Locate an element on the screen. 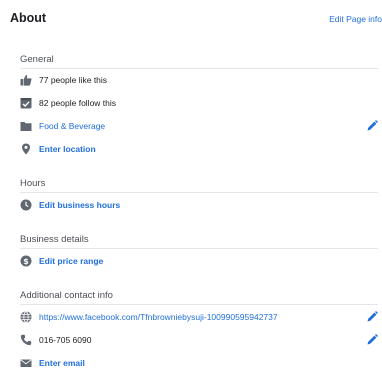  likes-row: 77 people like this is located at coordinates (200, 81).